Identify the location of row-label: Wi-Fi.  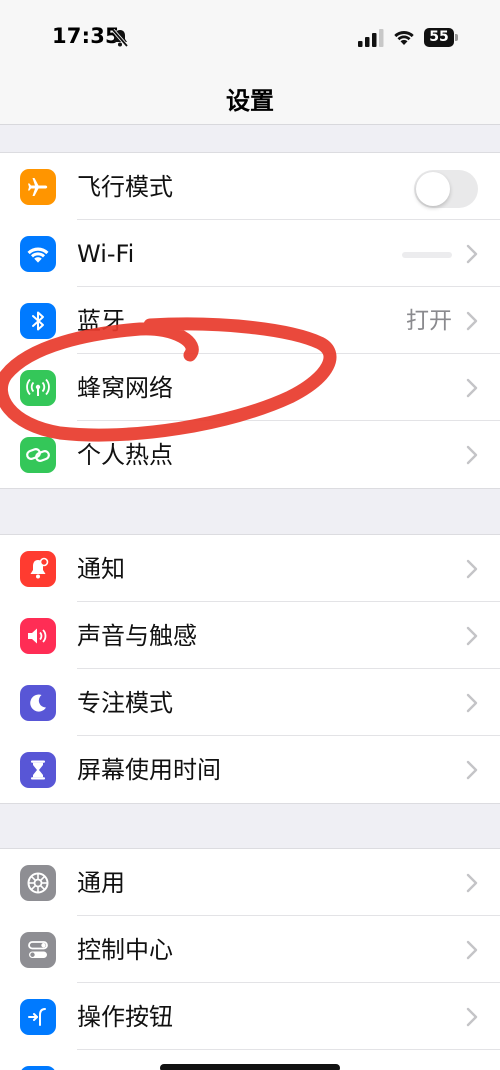
(106, 254).